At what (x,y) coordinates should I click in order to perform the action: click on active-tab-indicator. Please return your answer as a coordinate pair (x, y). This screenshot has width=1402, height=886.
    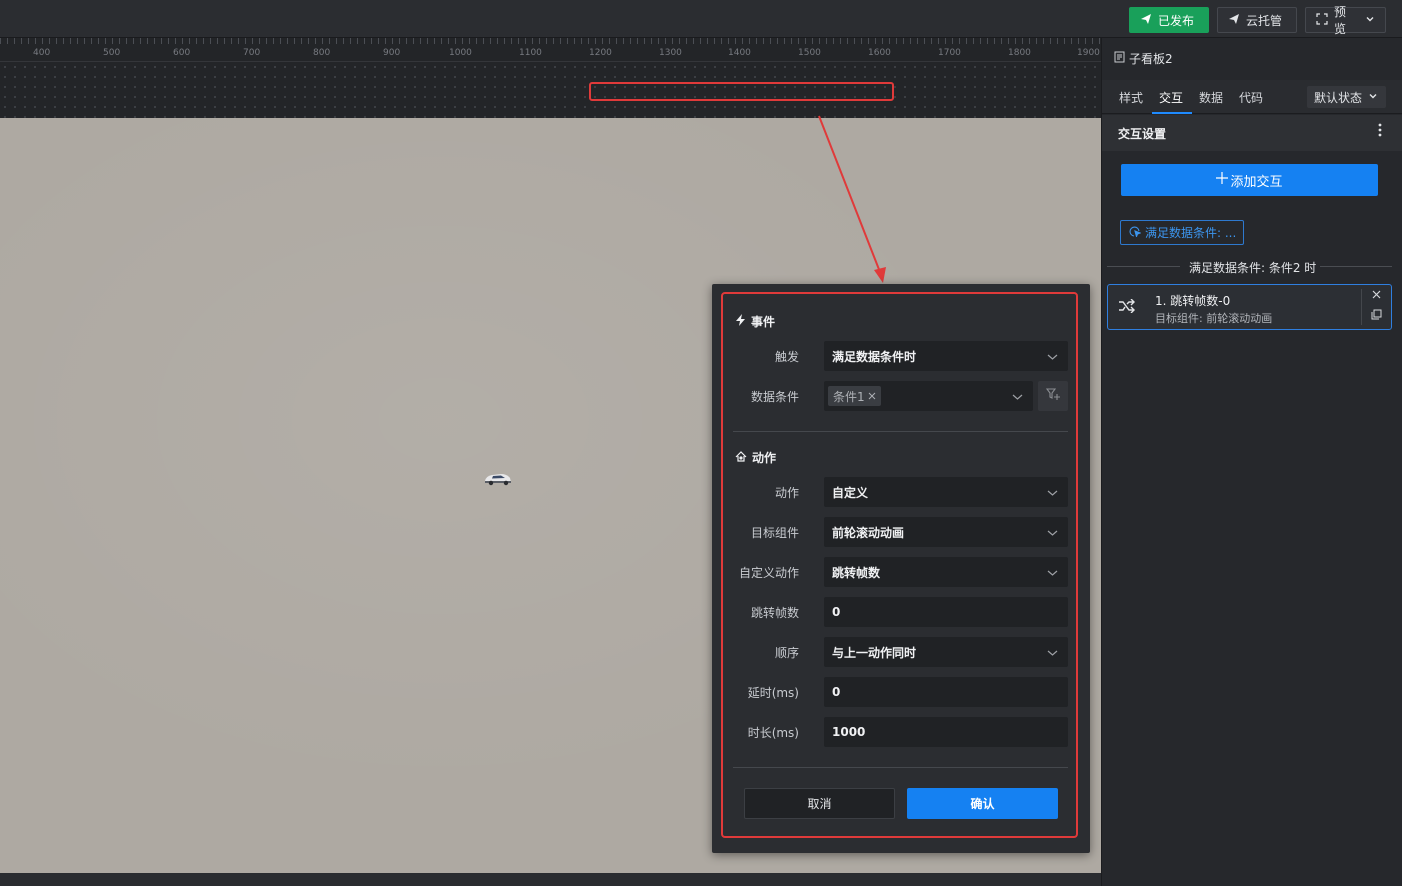
    Looking at the image, I should click on (1172, 113).